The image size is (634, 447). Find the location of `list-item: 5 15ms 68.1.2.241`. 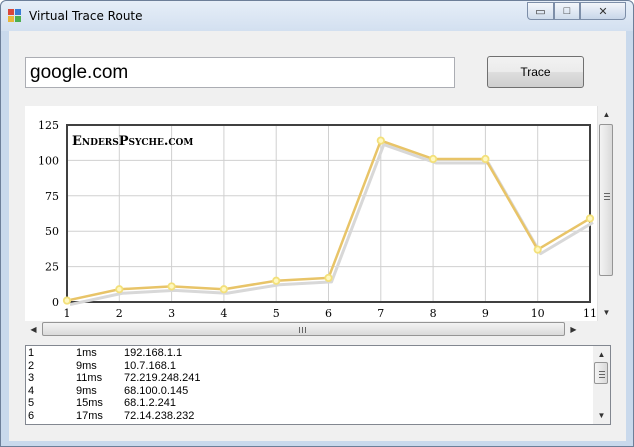

list-item: 5 15ms 68.1.2.241 is located at coordinates (311, 403).